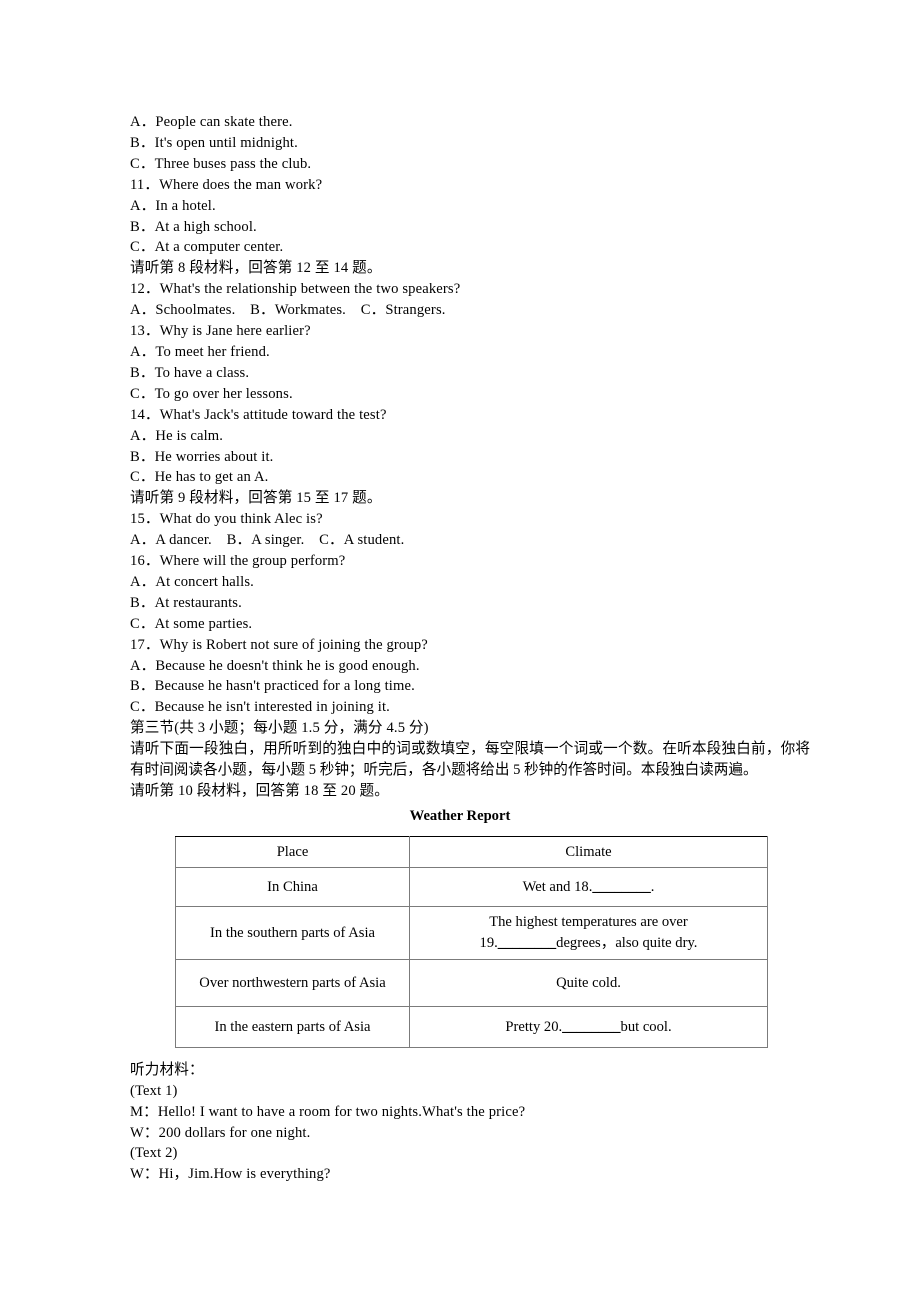 The image size is (920, 1302). I want to click on question-item: 16．Where will the group perform?, so click(238, 561).